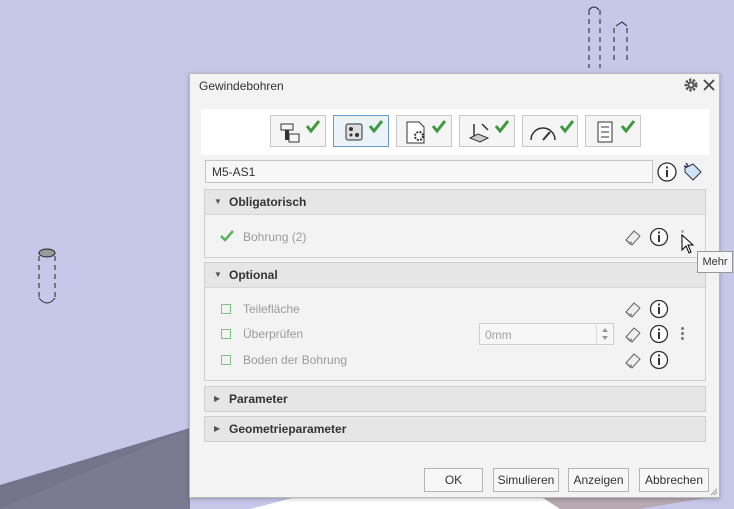  I want to click on section-geometrieparameter: ▶ Geometrieparameter, so click(455, 429).